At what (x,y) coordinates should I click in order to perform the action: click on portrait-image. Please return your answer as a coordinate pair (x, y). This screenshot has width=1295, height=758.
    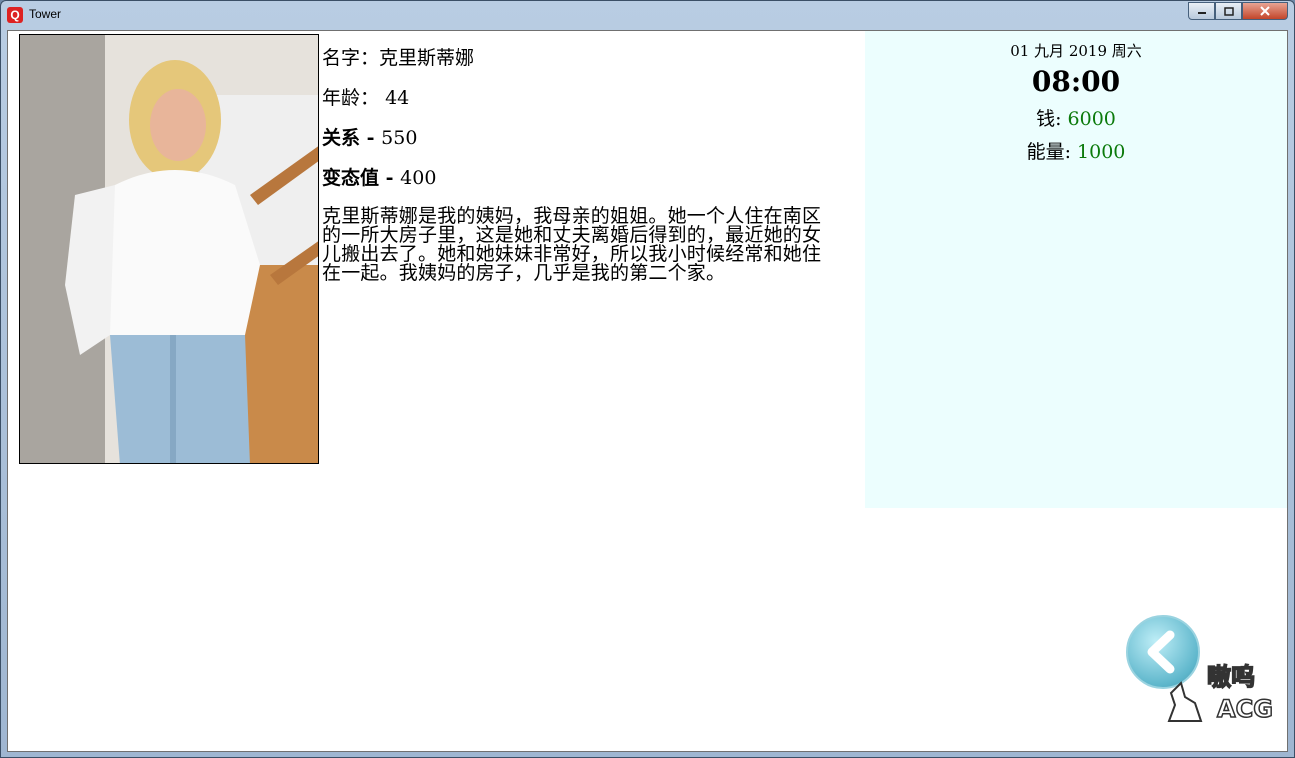
    Looking at the image, I should click on (169, 249).